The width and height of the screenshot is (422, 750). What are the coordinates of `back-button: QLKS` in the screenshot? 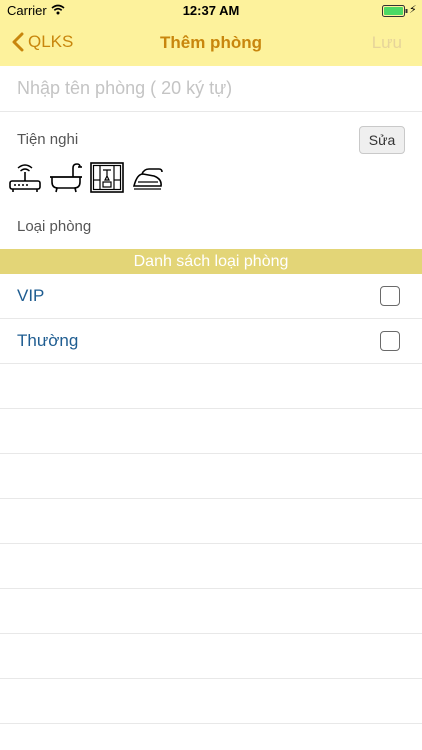 It's located at (42, 42).